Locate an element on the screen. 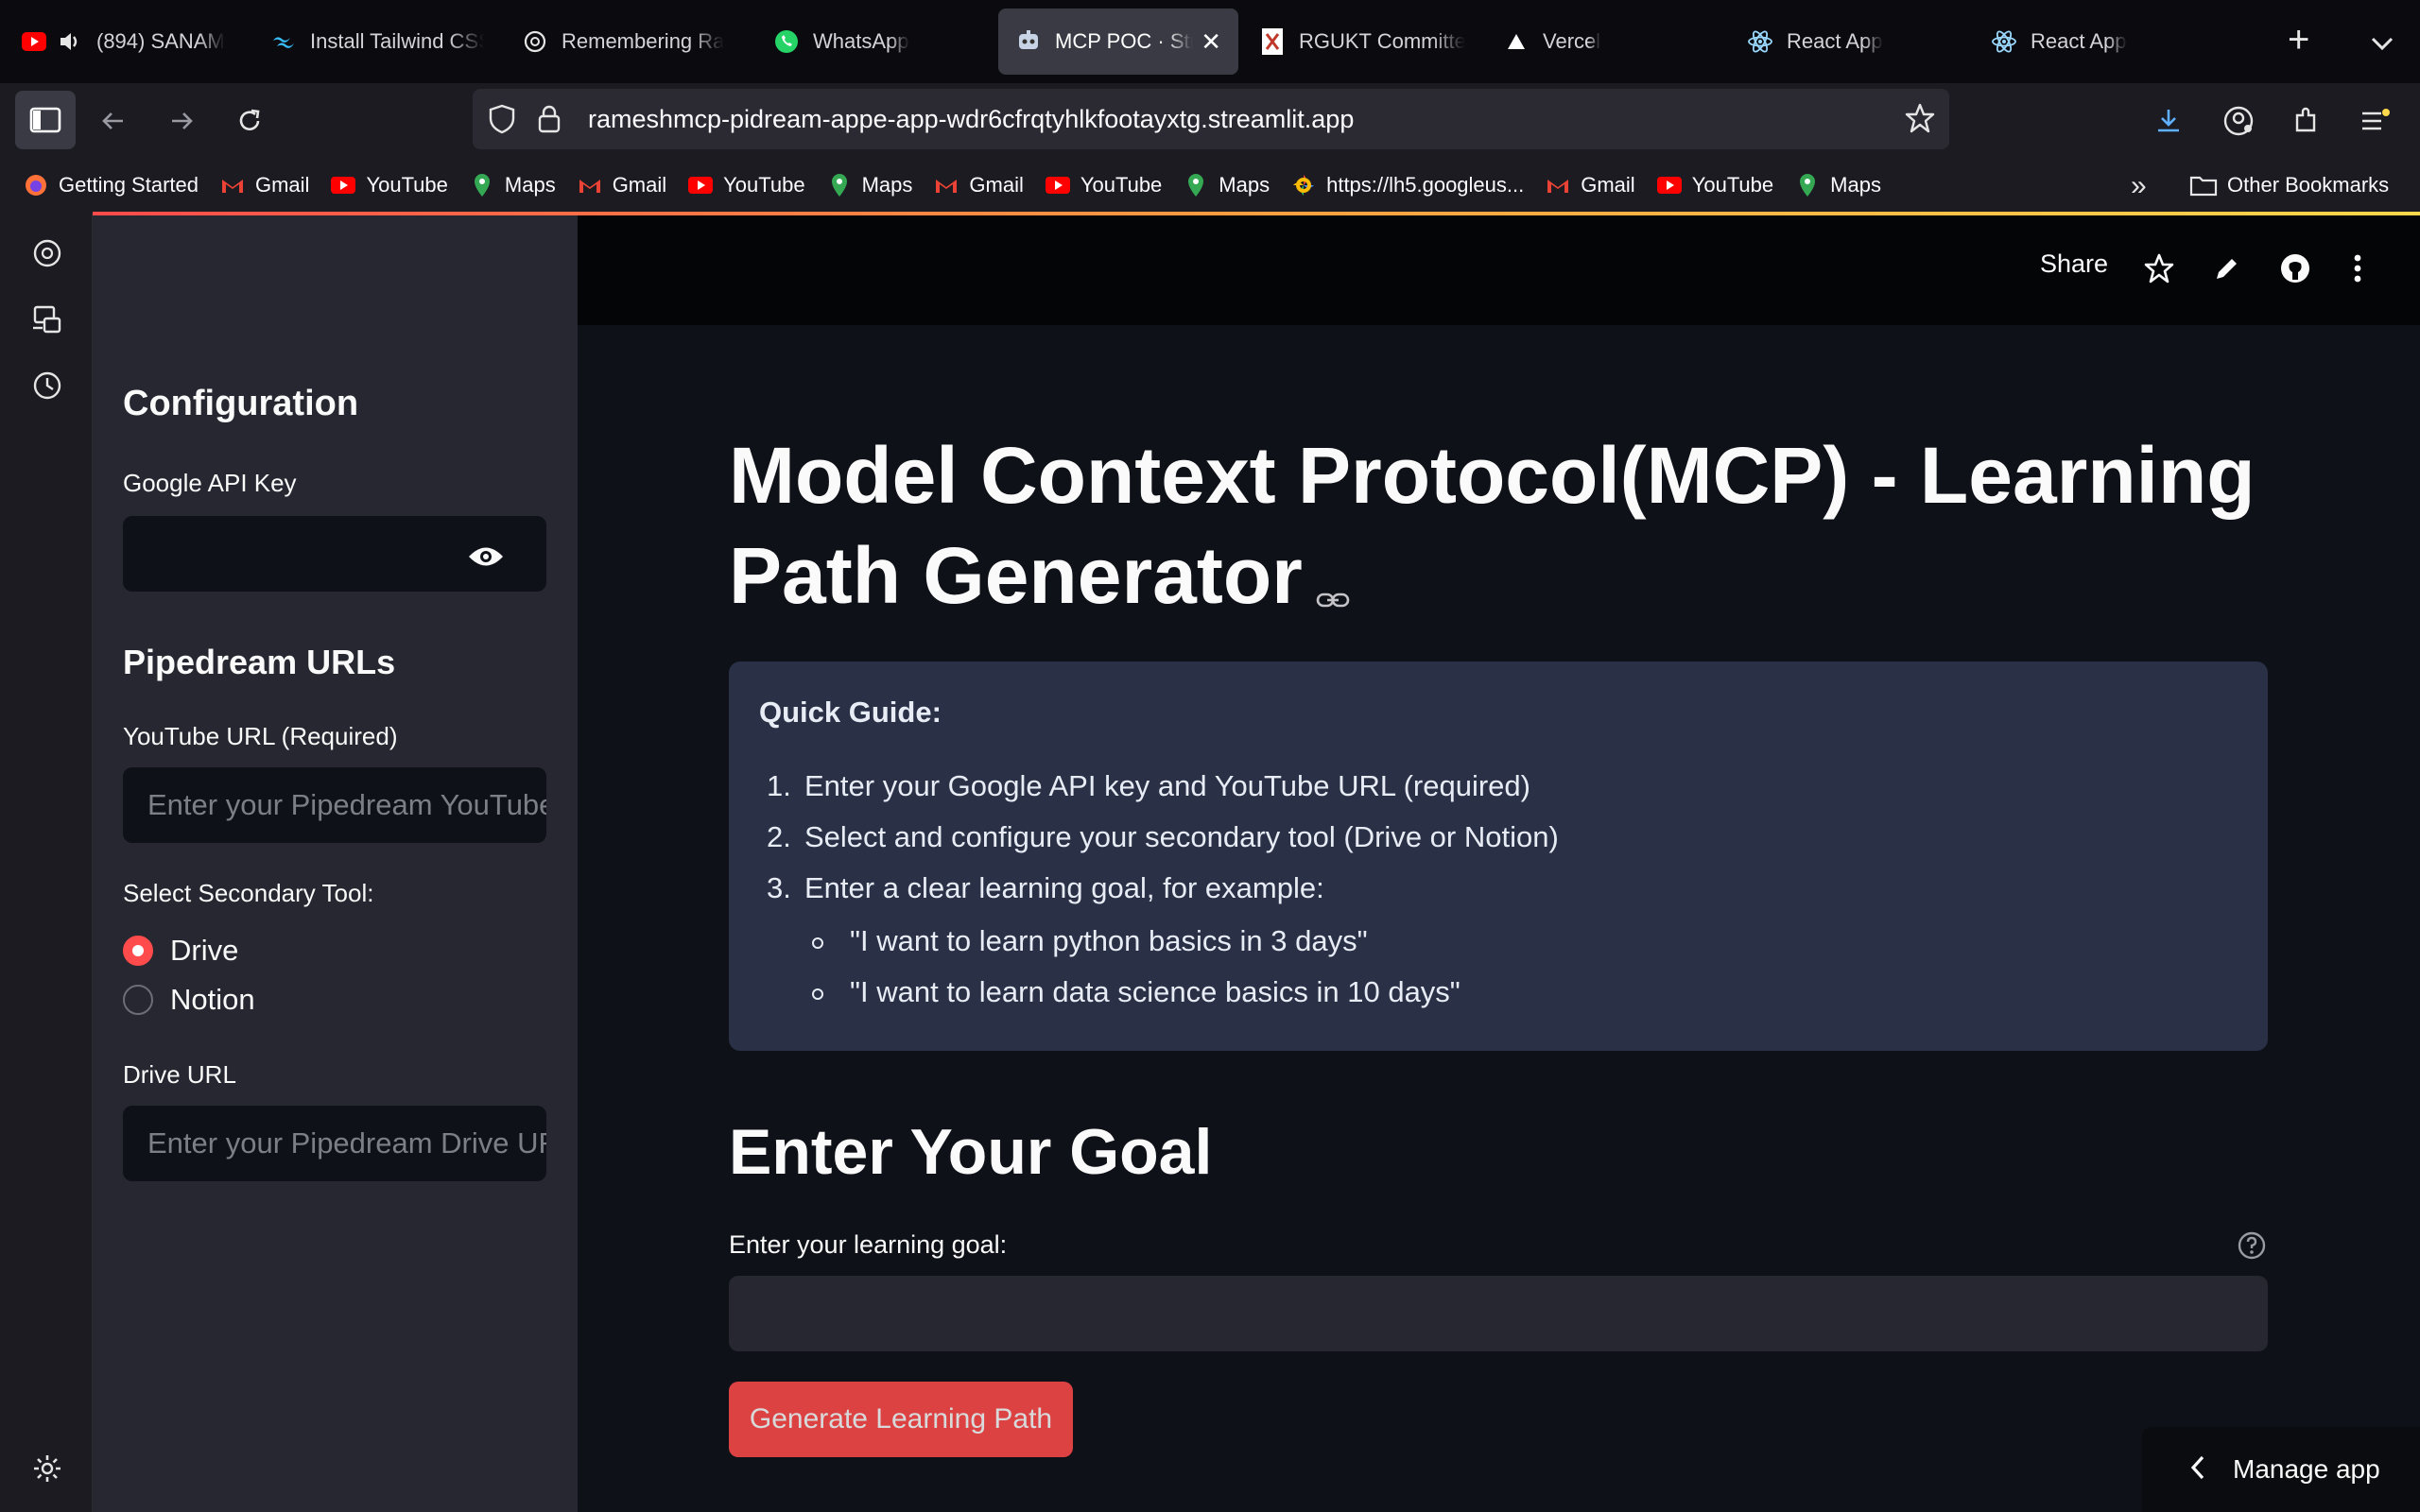 This screenshot has width=2420, height=1512. youtube-url-placeholder: Enter your Pipedream YouTube URL is located at coordinates (346, 804).